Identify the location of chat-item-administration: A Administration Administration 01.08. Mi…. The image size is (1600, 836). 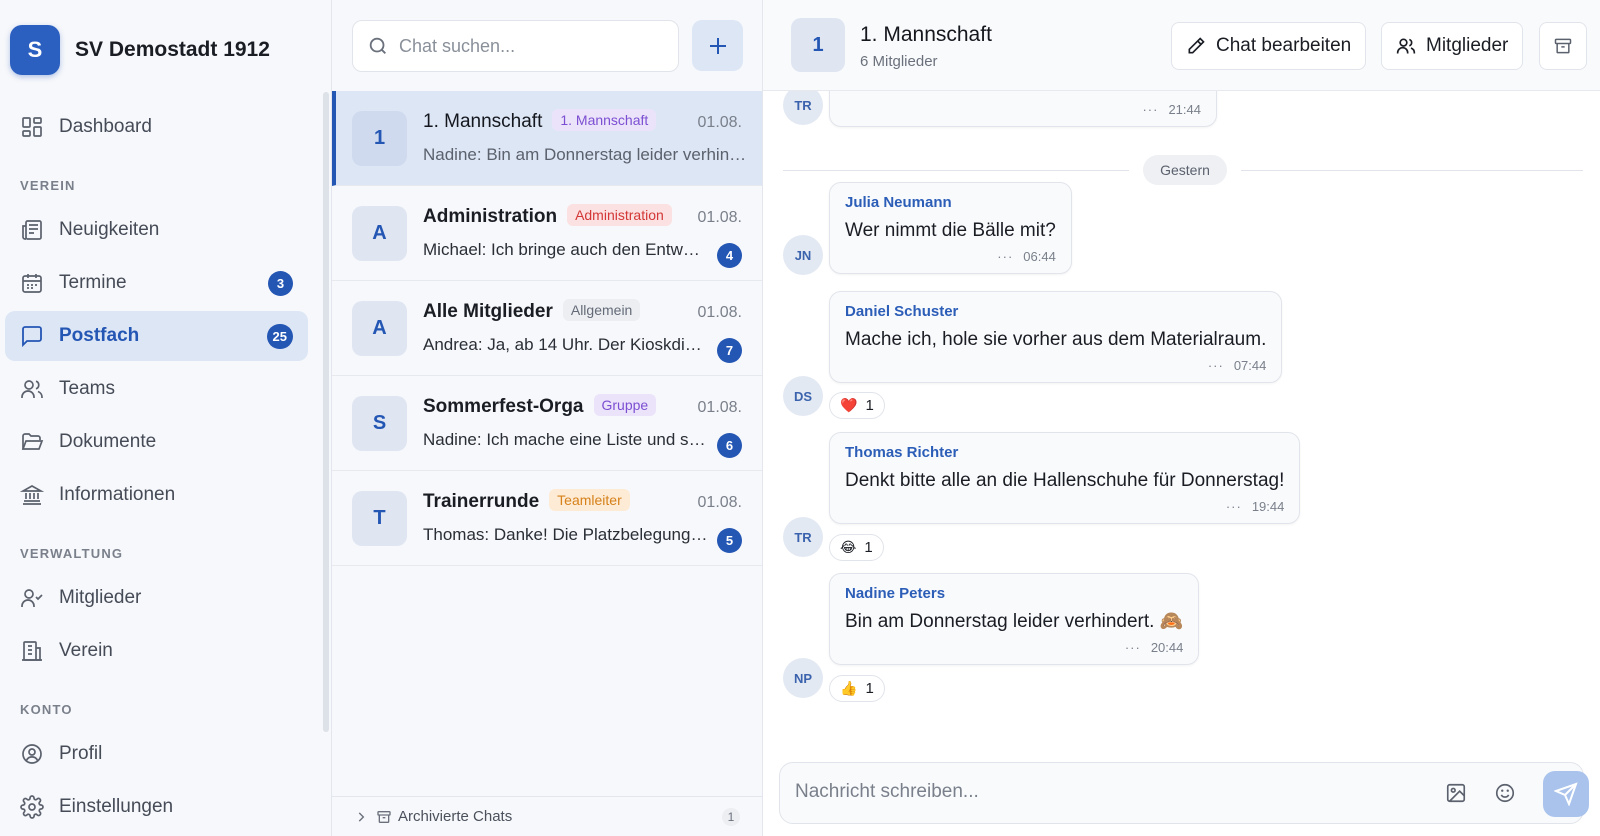
(547, 233).